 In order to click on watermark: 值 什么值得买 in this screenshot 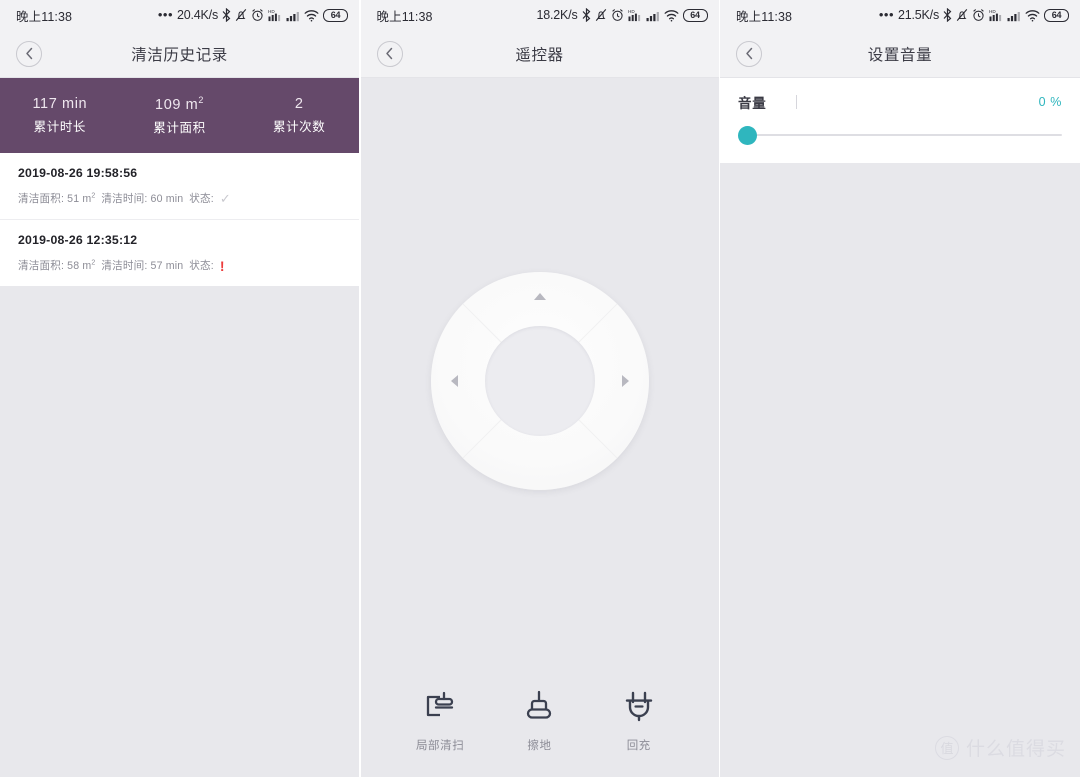, I will do `click(1000, 747)`.